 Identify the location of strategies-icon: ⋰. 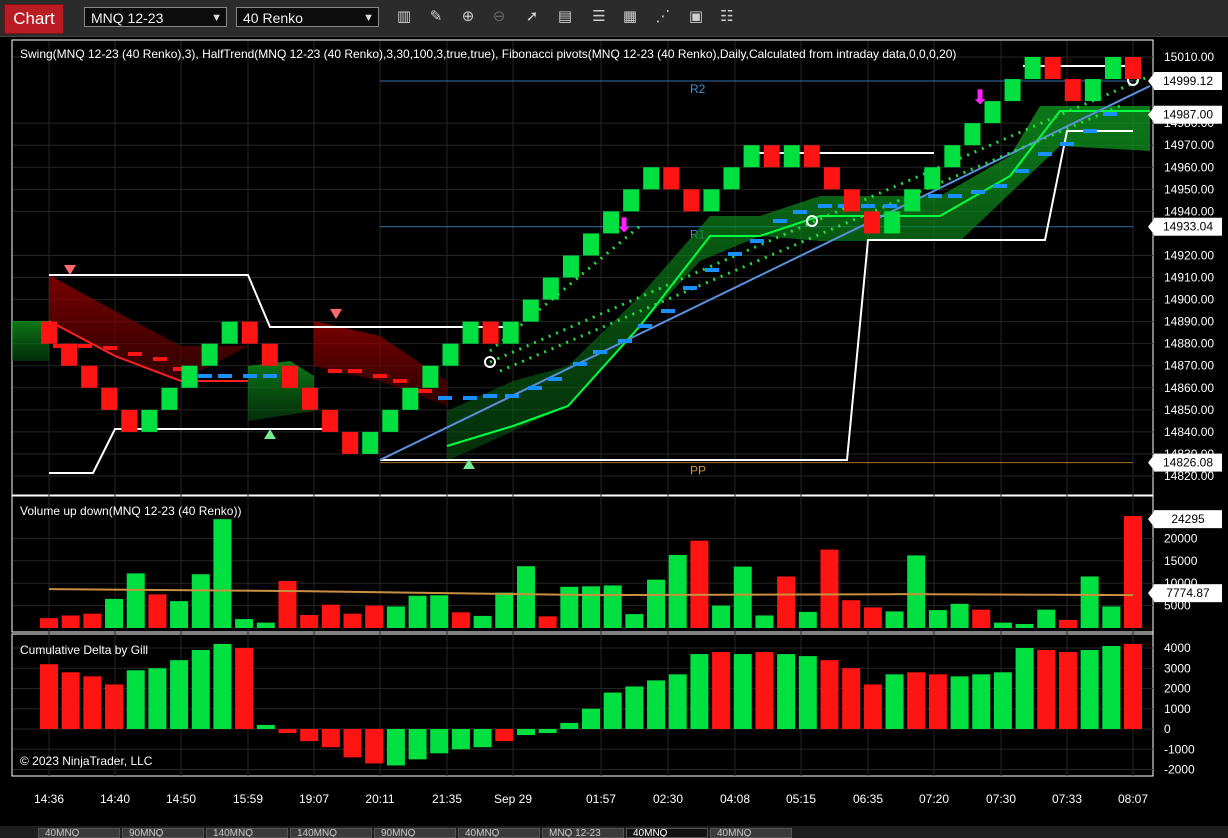
(663, 17).